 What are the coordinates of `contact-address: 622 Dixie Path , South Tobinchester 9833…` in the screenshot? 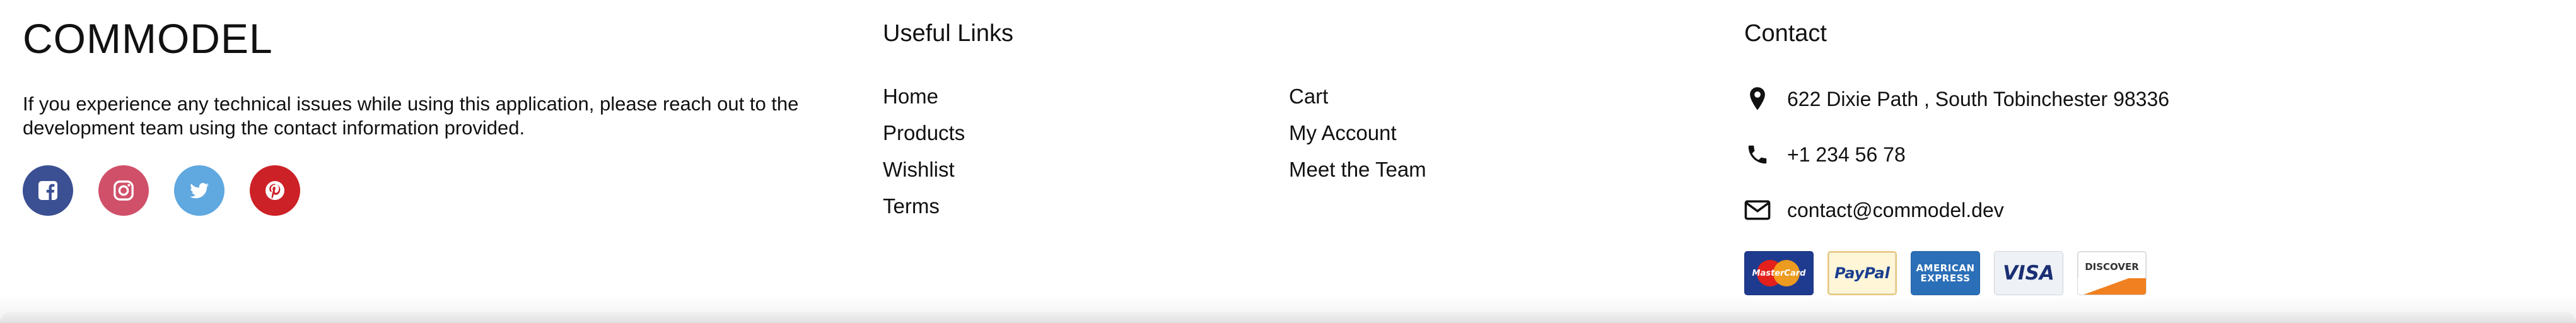 It's located at (1957, 99).